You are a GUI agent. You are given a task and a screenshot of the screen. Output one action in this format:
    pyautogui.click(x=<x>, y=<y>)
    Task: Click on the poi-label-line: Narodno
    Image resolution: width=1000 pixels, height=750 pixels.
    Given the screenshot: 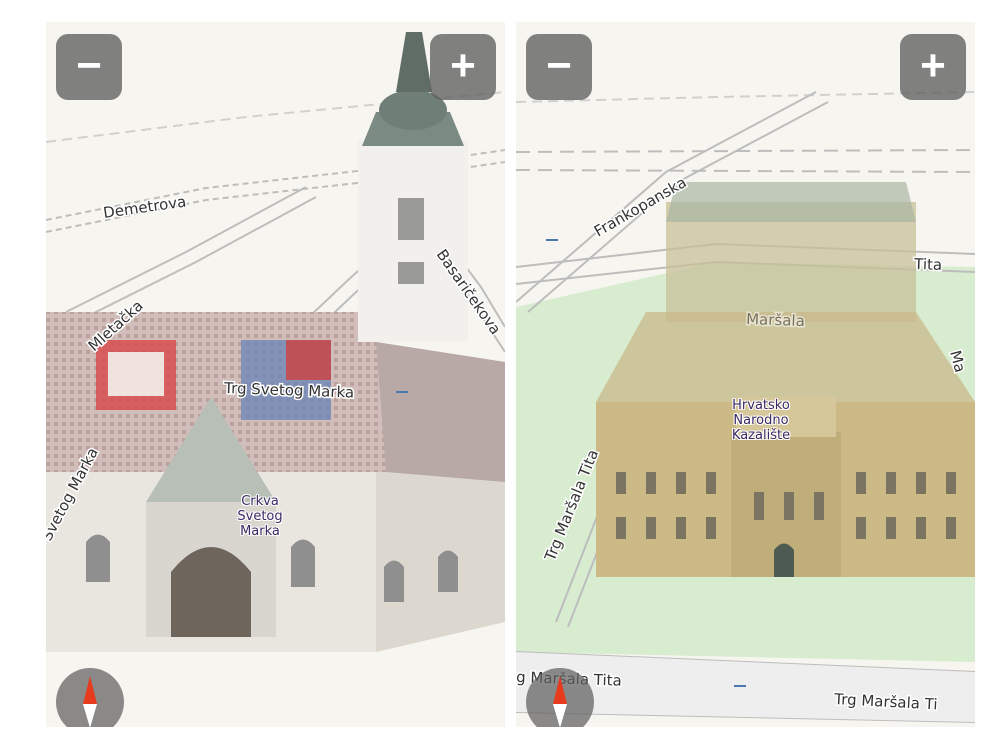 What is the action you would take?
    pyautogui.click(x=761, y=420)
    